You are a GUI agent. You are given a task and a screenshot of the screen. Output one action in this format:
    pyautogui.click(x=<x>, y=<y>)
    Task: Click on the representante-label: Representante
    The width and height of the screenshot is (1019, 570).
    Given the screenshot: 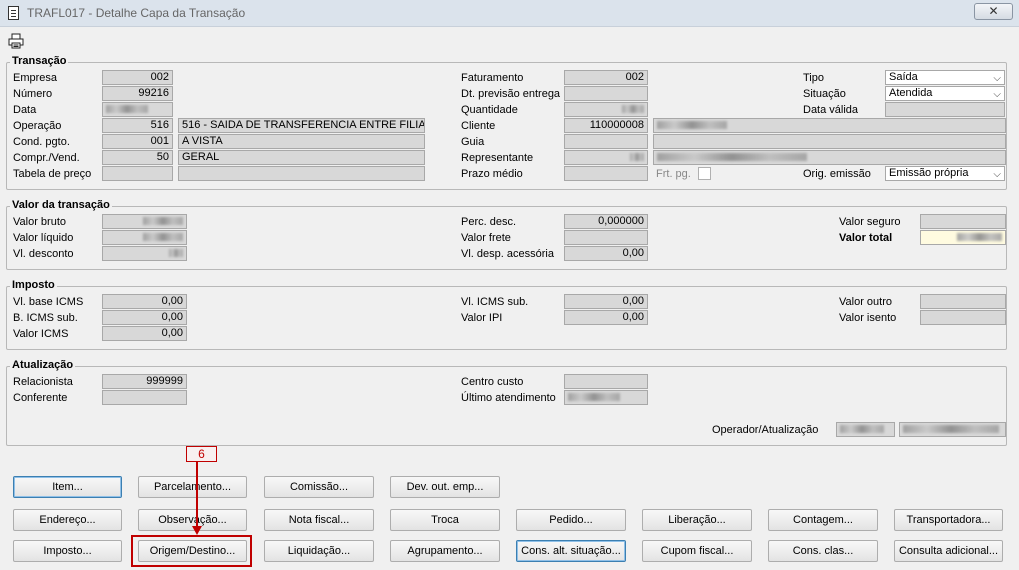 What is the action you would take?
    pyautogui.click(x=497, y=158)
    